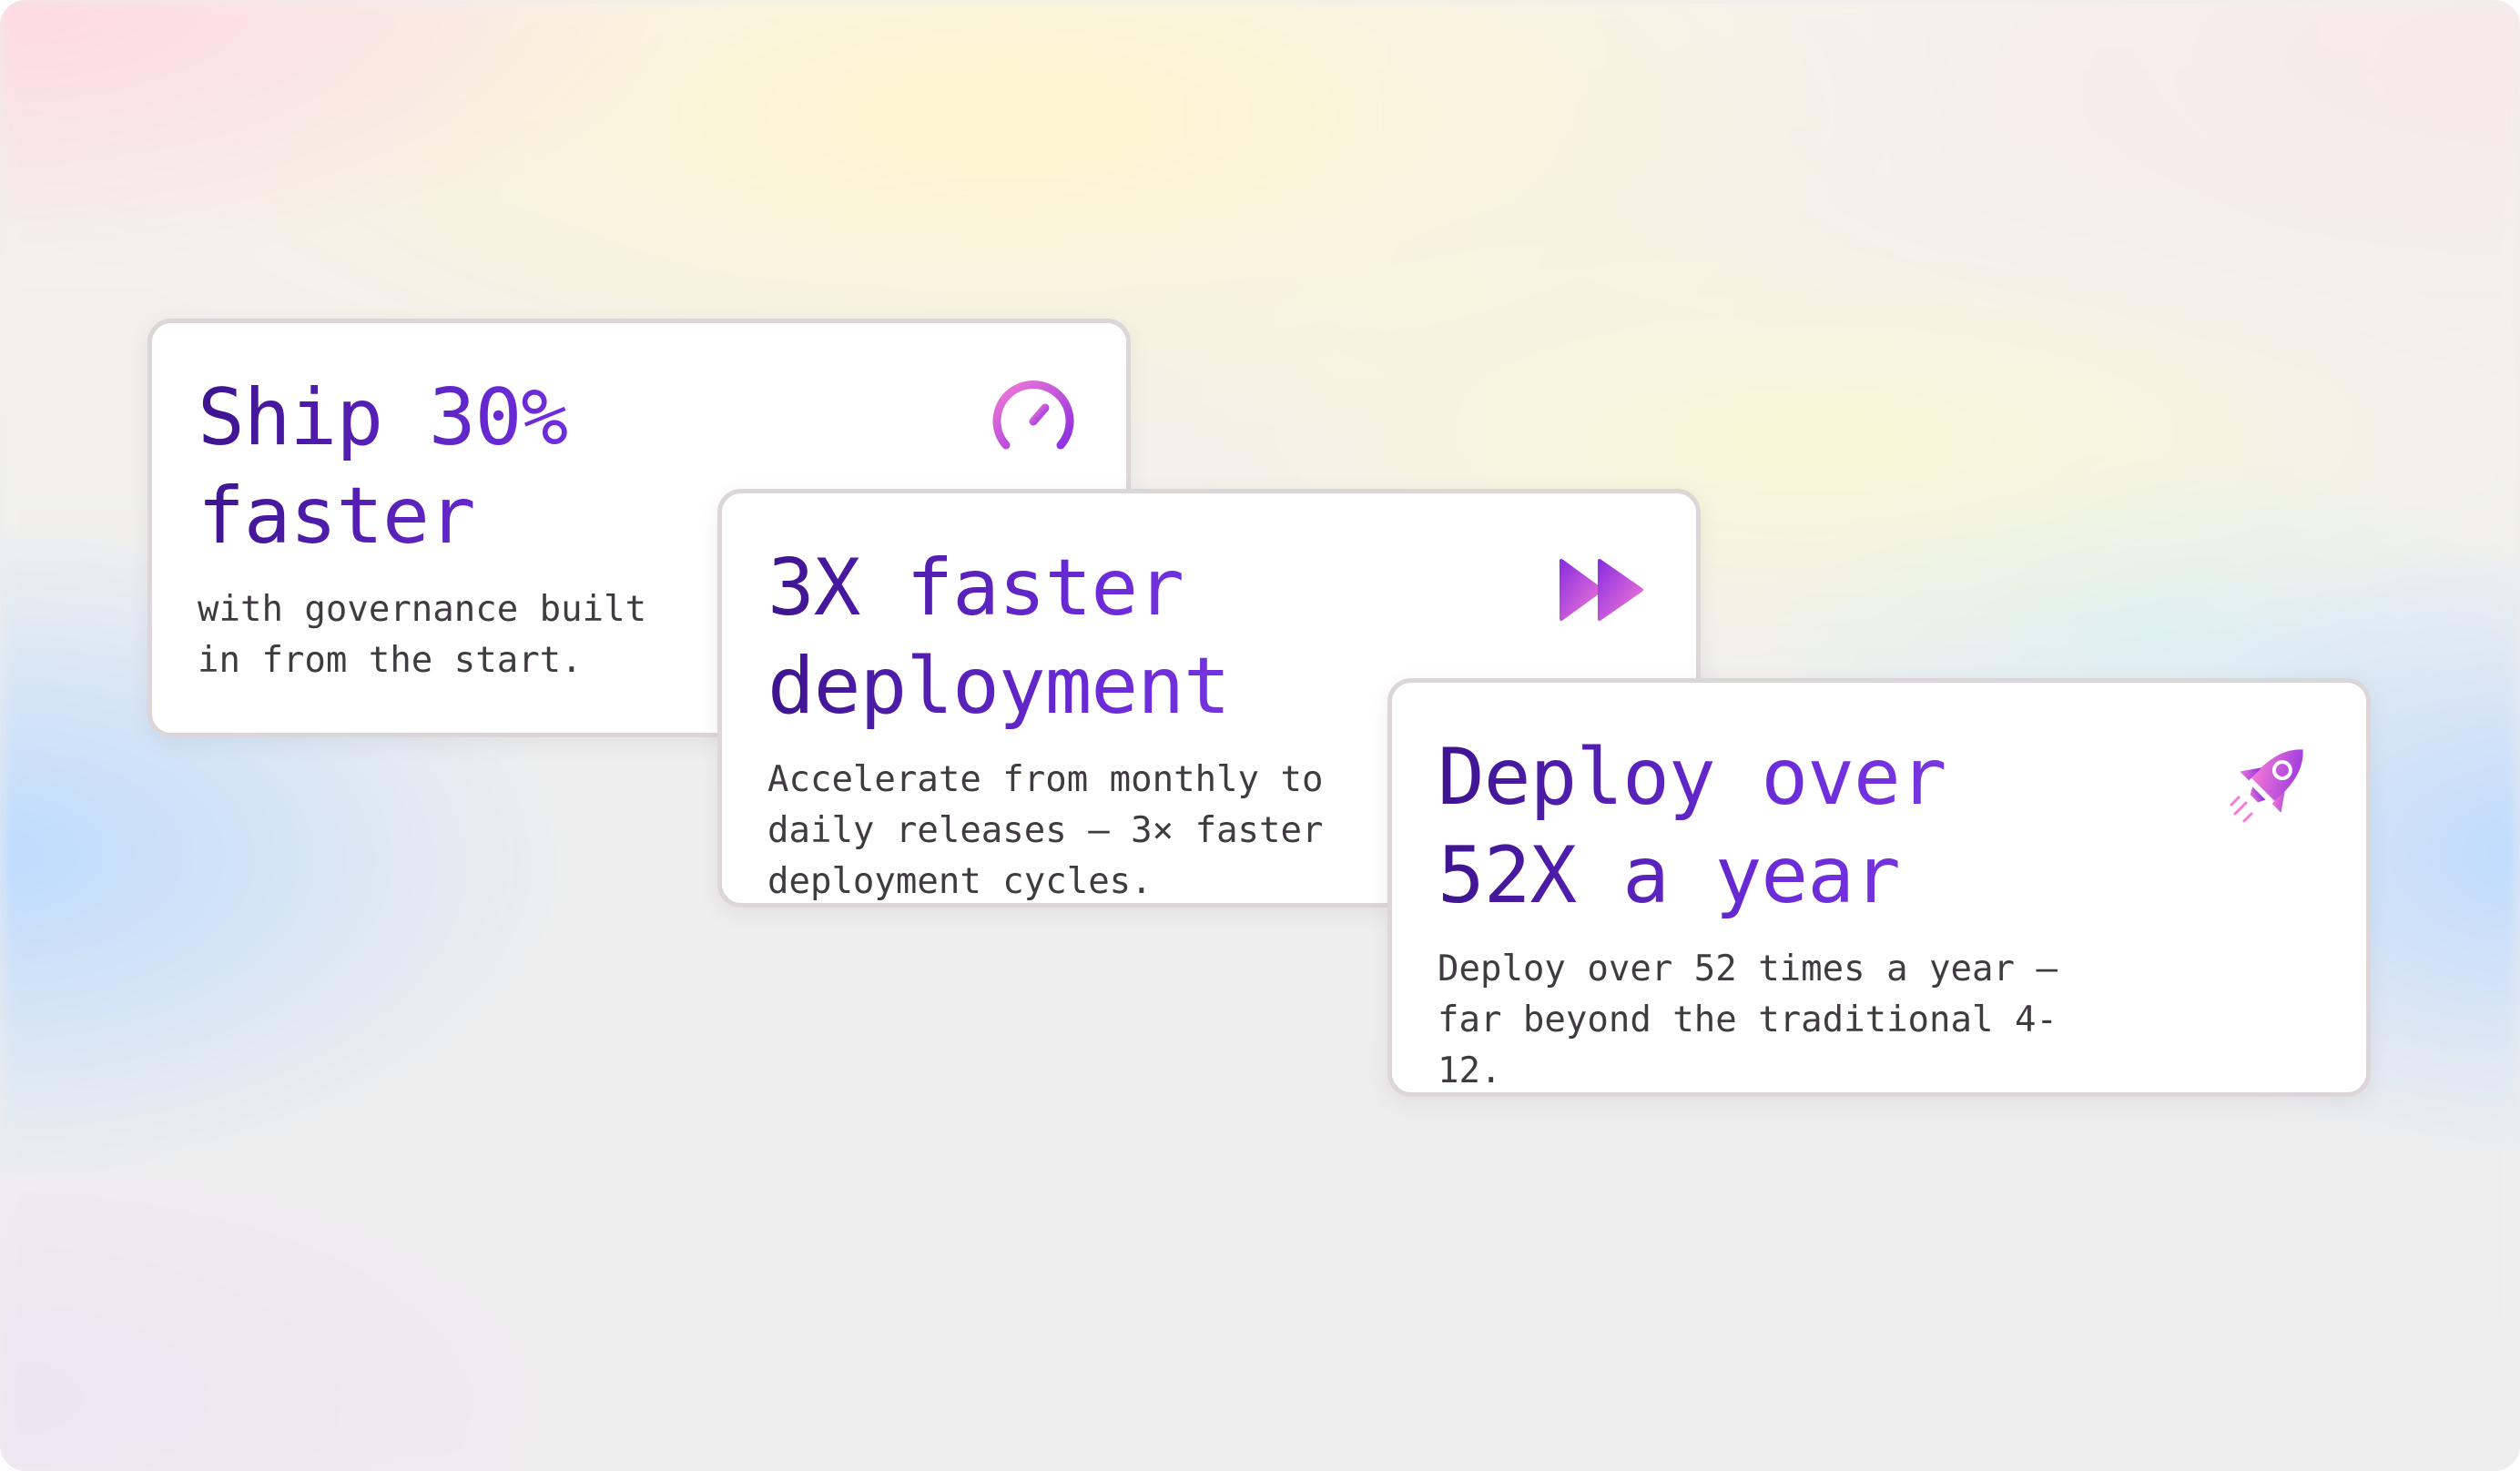  What do you see at coordinates (1603, 589) in the screenshot?
I see `fast-forward-icon` at bounding box center [1603, 589].